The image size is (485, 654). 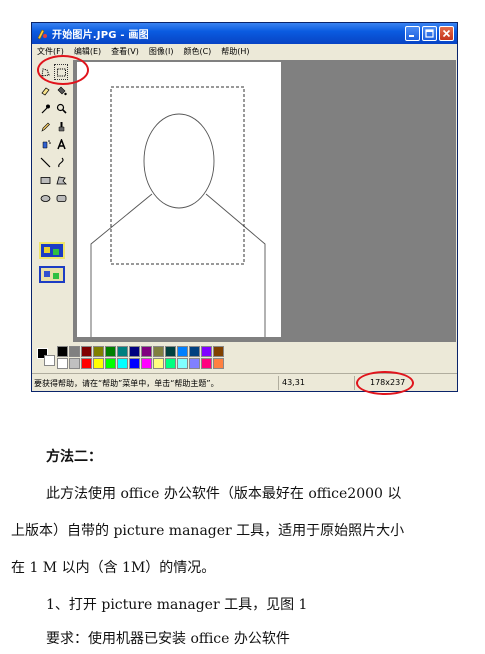 What do you see at coordinates (161, 51) in the screenshot?
I see `menu-image: 图像(I)` at bounding box center [161, 51].